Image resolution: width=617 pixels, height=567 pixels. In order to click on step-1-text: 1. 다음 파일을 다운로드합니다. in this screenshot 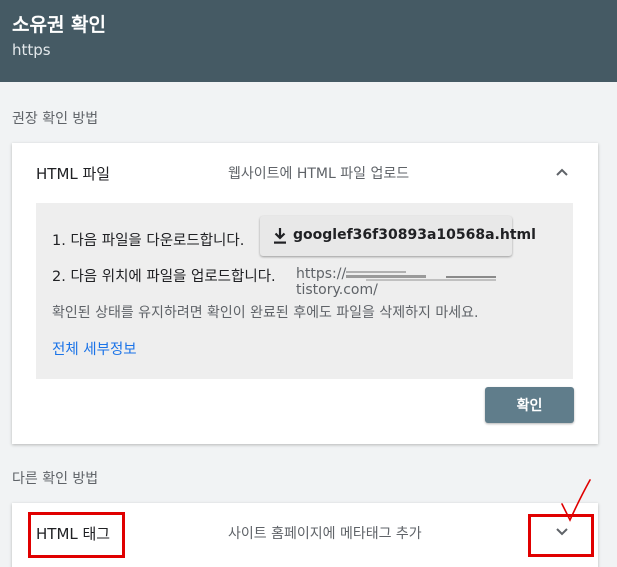, I will do `click(148, 241)`.